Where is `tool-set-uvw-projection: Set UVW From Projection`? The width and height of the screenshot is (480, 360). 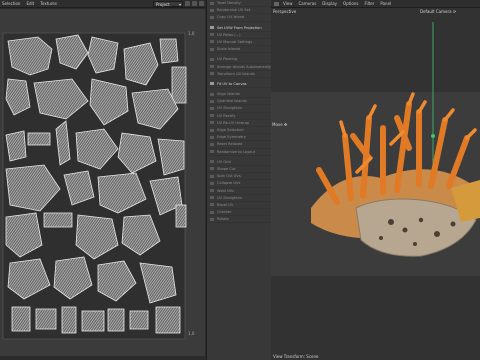 tool-set-uvw-projection: Set UVW From Projection is located at coordinates (239, 28).